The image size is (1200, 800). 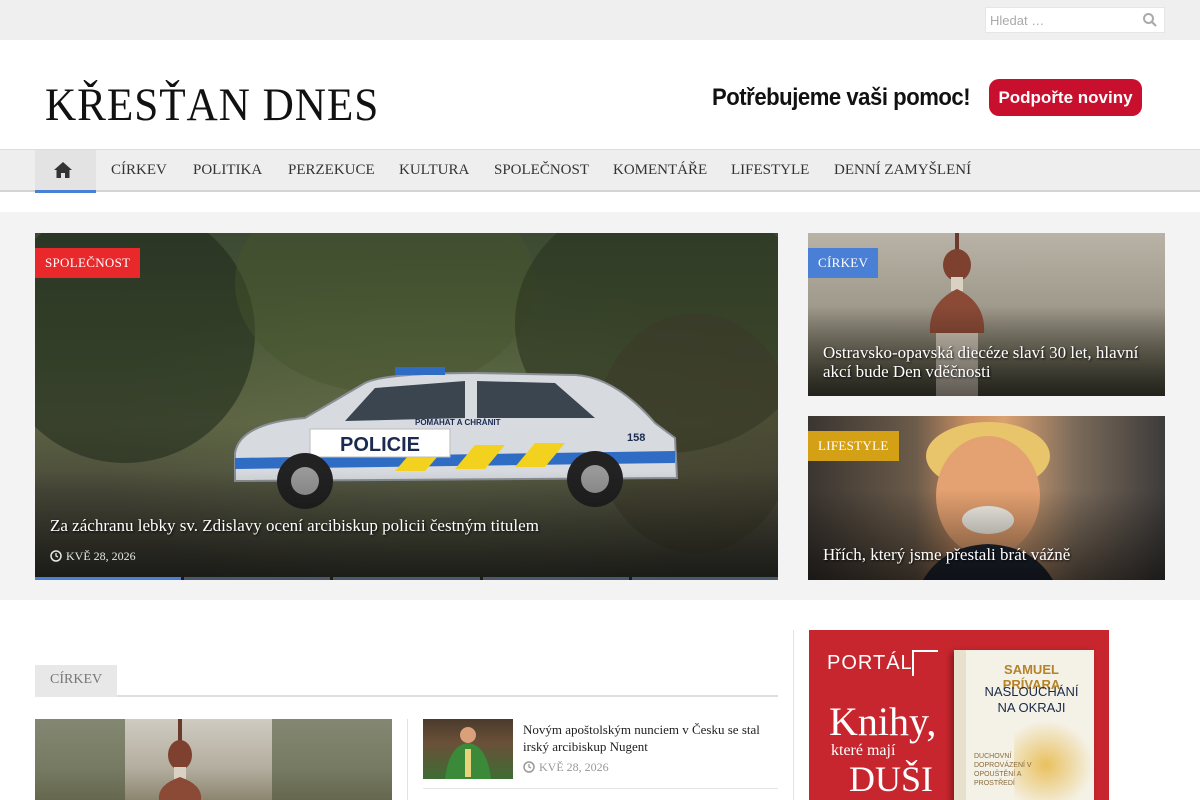 What do you see at coordinates (660, 170) in the screenshot?
I see `nav-item-komentare: KOMENTÁŘE` at bounding box center [660, 170].